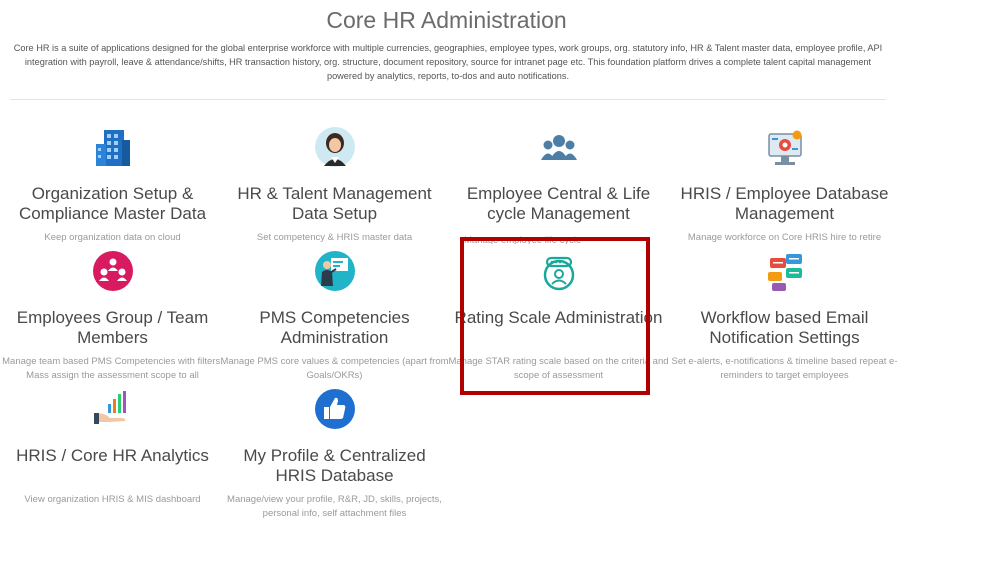  Describe the element at coordinates (448, 99) in the screenshot. I see `divider` at that location.